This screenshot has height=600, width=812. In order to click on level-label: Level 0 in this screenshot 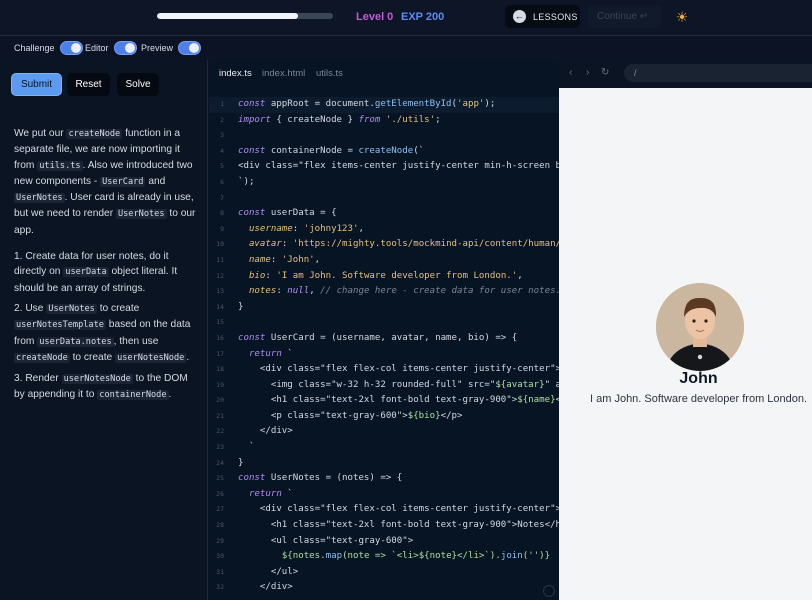, I will do `click(375, 17)`.